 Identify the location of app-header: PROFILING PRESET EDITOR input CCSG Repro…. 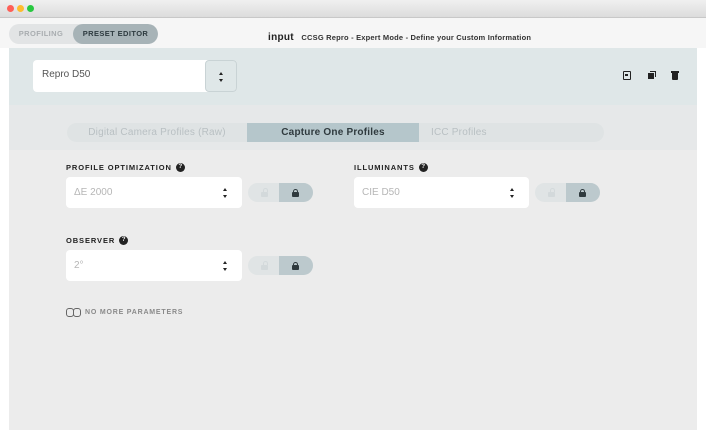
(353, 33).